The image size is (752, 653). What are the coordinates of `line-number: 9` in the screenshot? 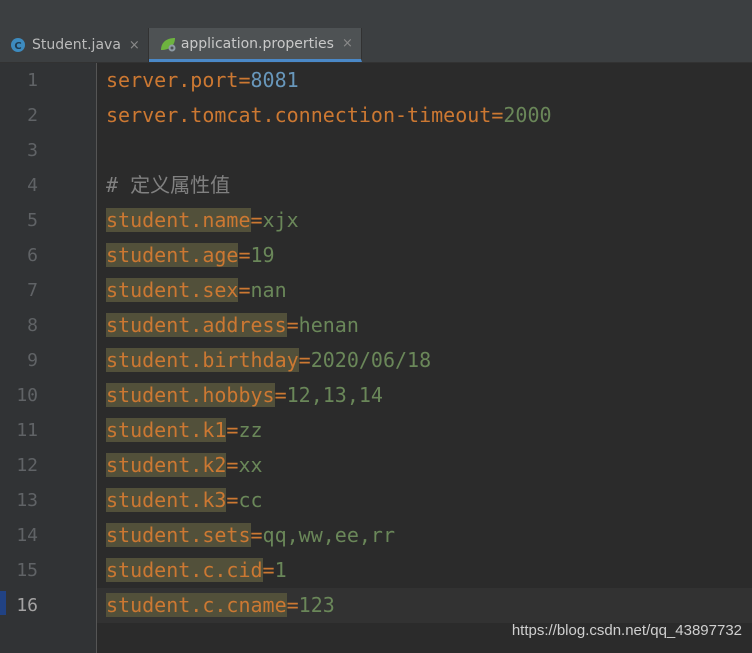 It's located at (32, 360).